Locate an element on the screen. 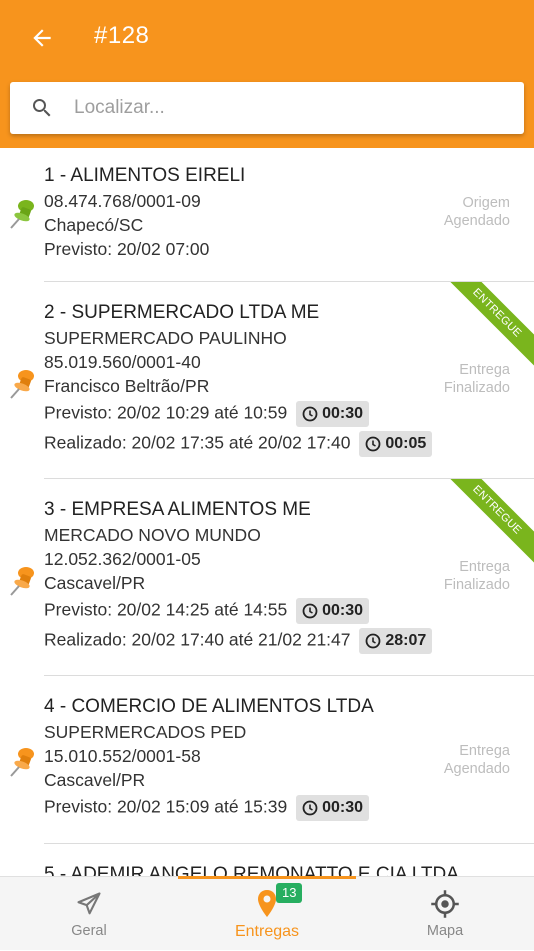  item-city: Francisco Beltrão/PR is located at coordinates (127, 386).